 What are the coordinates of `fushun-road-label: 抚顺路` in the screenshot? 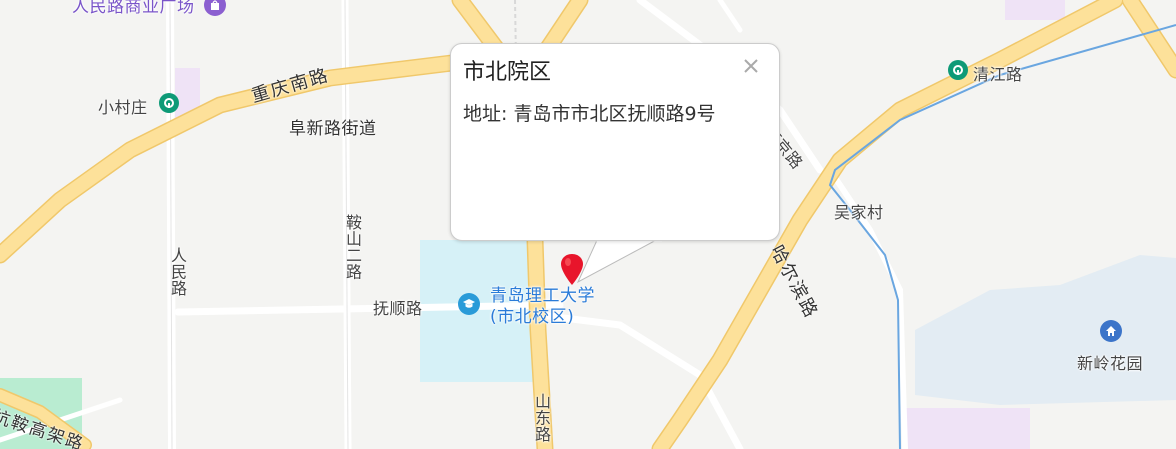 It's located at (398, 308).